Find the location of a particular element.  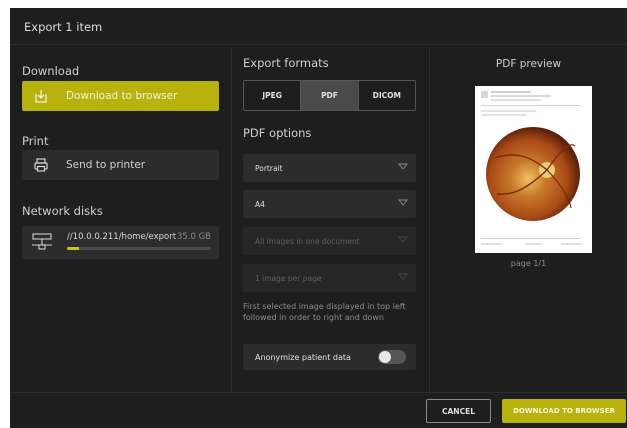

printer-button-label: Send to printer is located at coordinates (106, 165).